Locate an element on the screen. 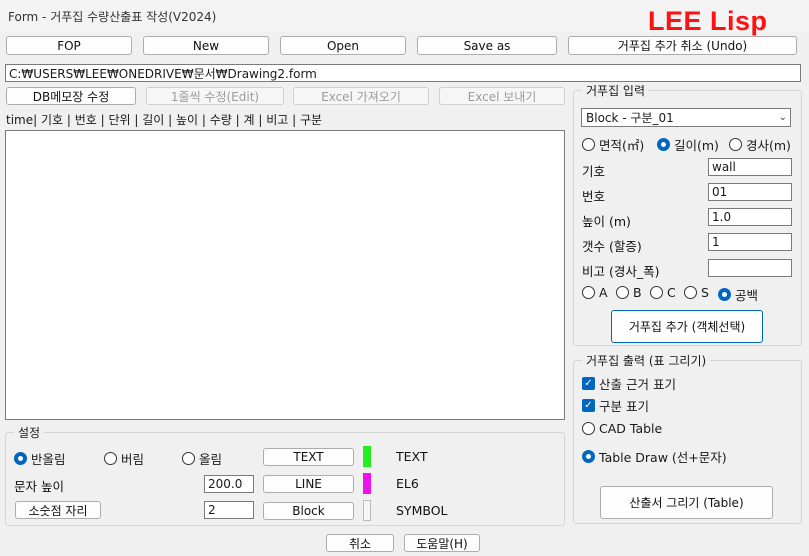 Image resolution: width=809 pixels, height=556 pixels. db-memo-button: DB메모장 수정 is located at coordinates (71, 96).